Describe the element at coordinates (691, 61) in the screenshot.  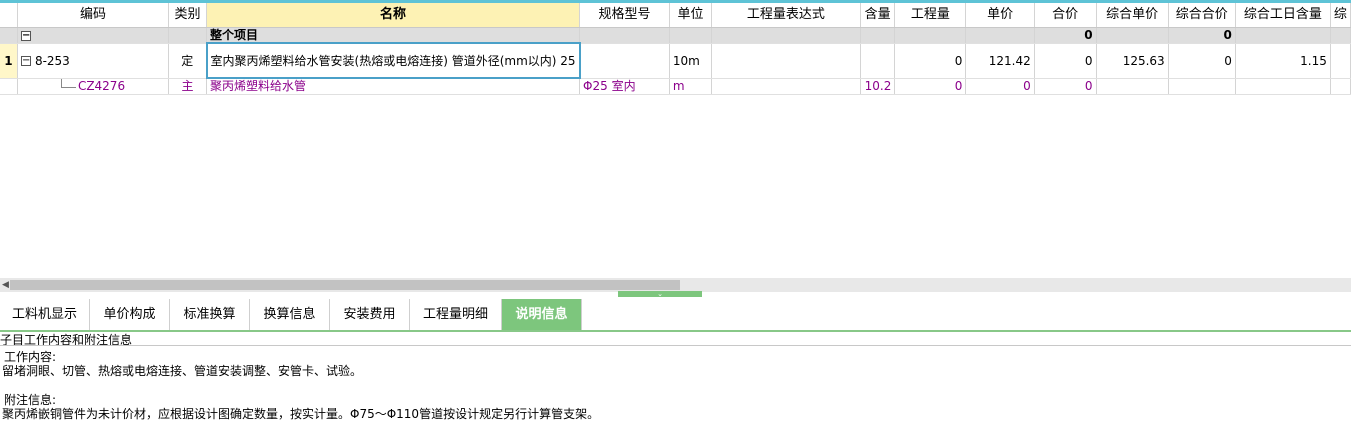
I see `unit-cell: 10m` at that location.